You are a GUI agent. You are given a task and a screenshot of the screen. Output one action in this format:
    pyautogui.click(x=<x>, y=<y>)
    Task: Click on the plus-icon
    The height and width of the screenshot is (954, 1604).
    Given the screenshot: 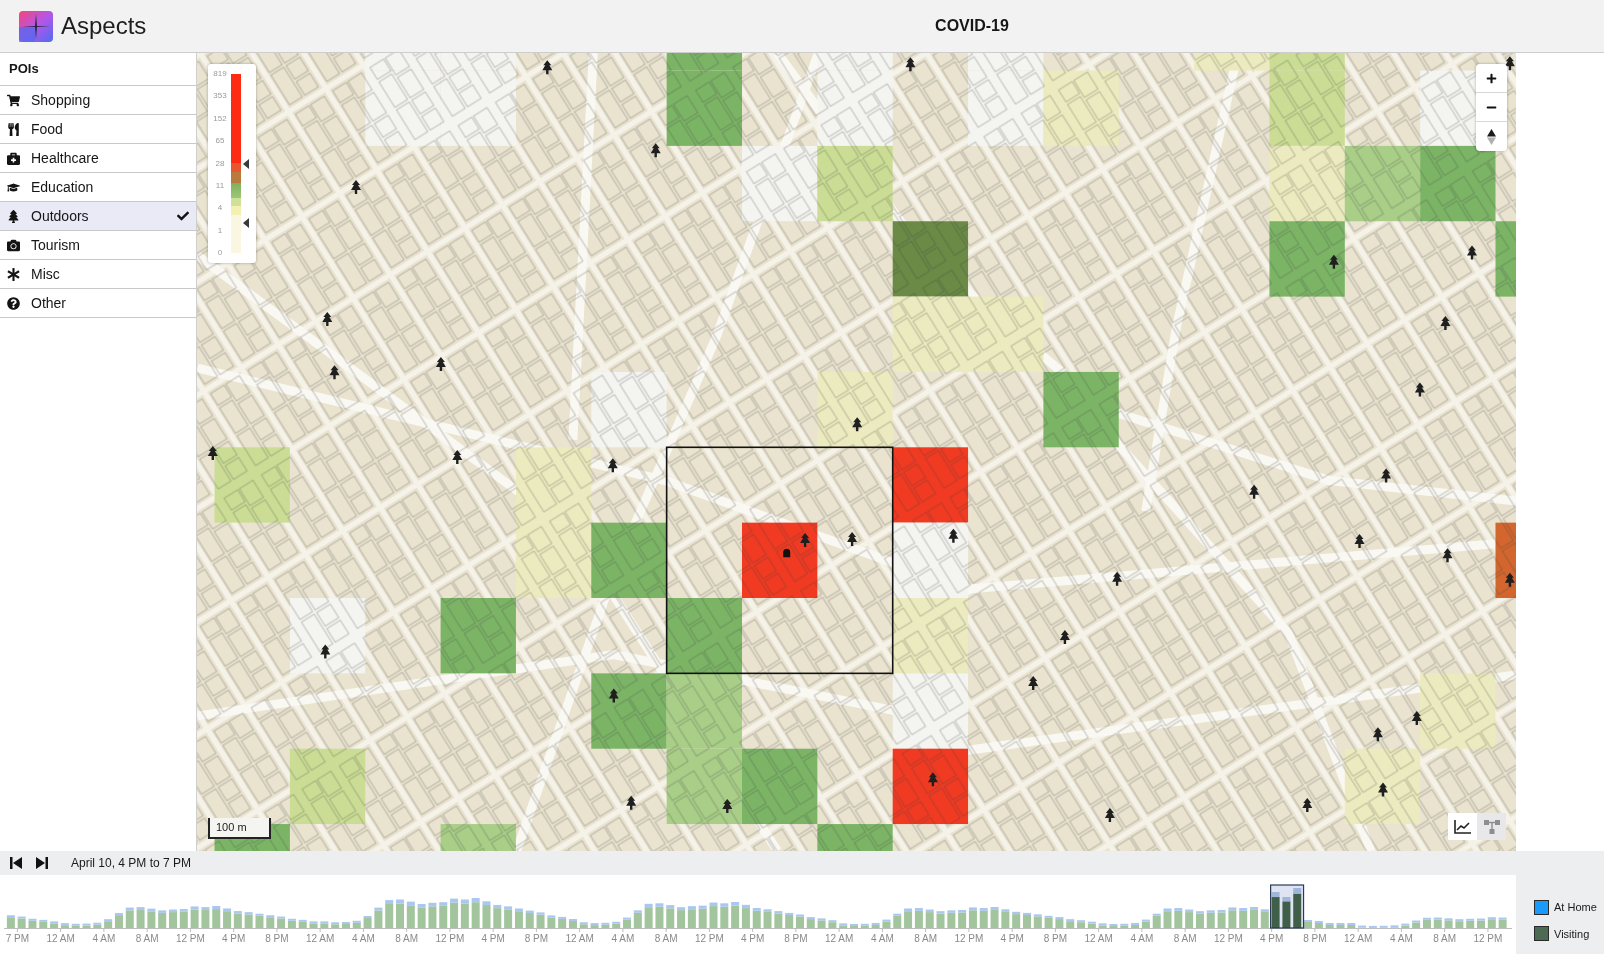 What is the action you would take?
    pyautogui.click(x=1491, y=78)
    